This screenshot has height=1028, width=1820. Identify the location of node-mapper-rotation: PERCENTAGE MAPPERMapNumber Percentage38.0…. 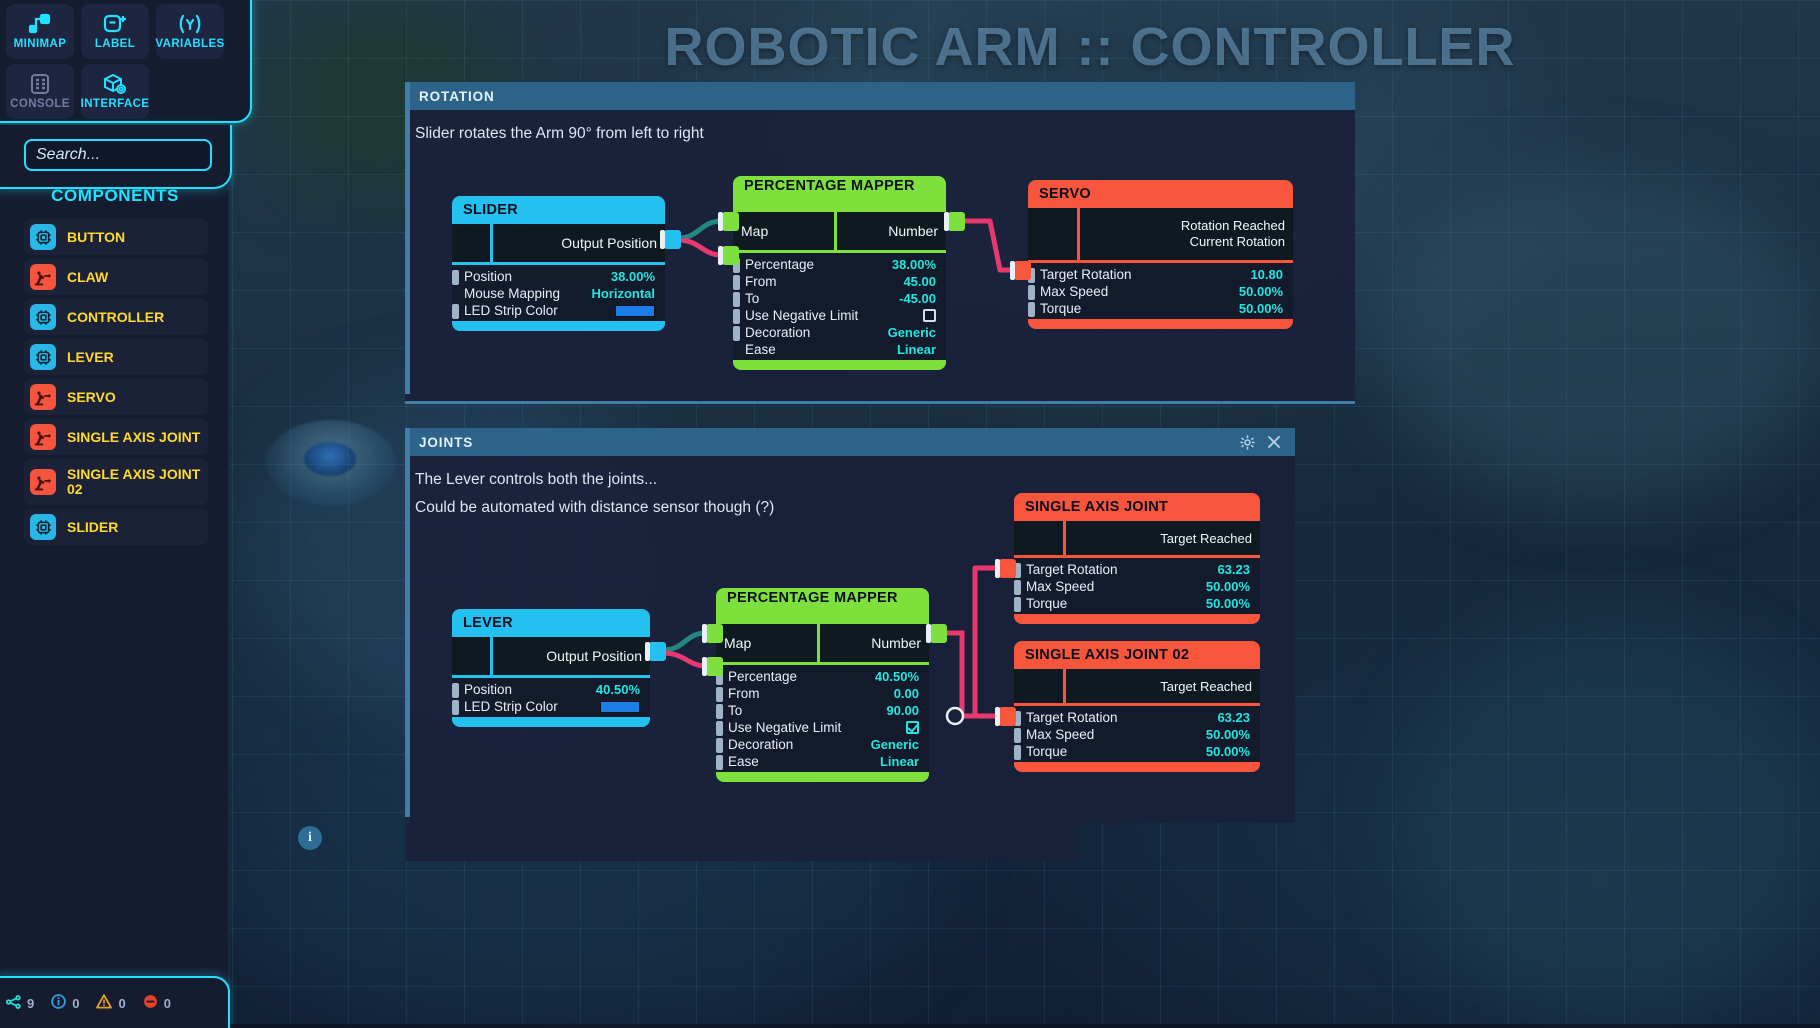
(839, 273).